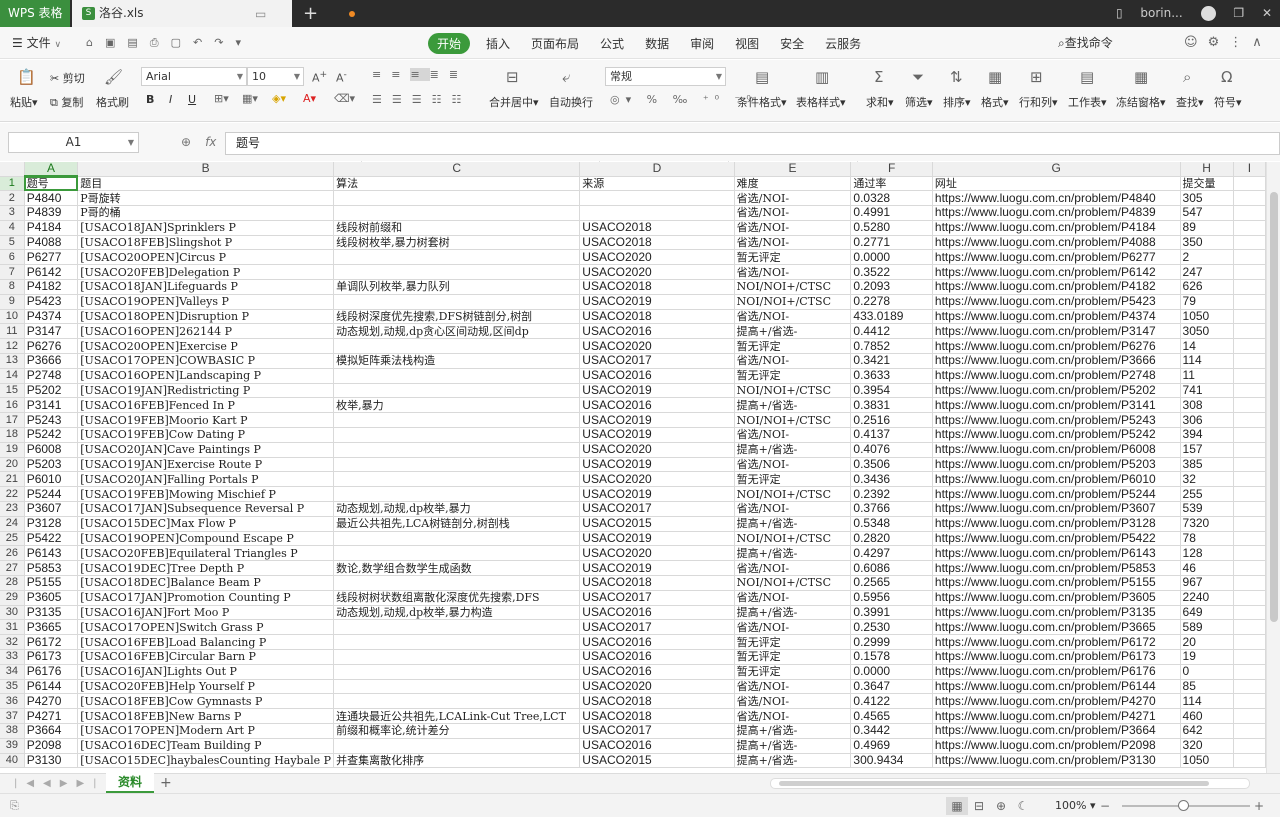  Describe the element at coordinates (260, 14) in the screenshot. I see `monitor-icon: ▭` at that location.